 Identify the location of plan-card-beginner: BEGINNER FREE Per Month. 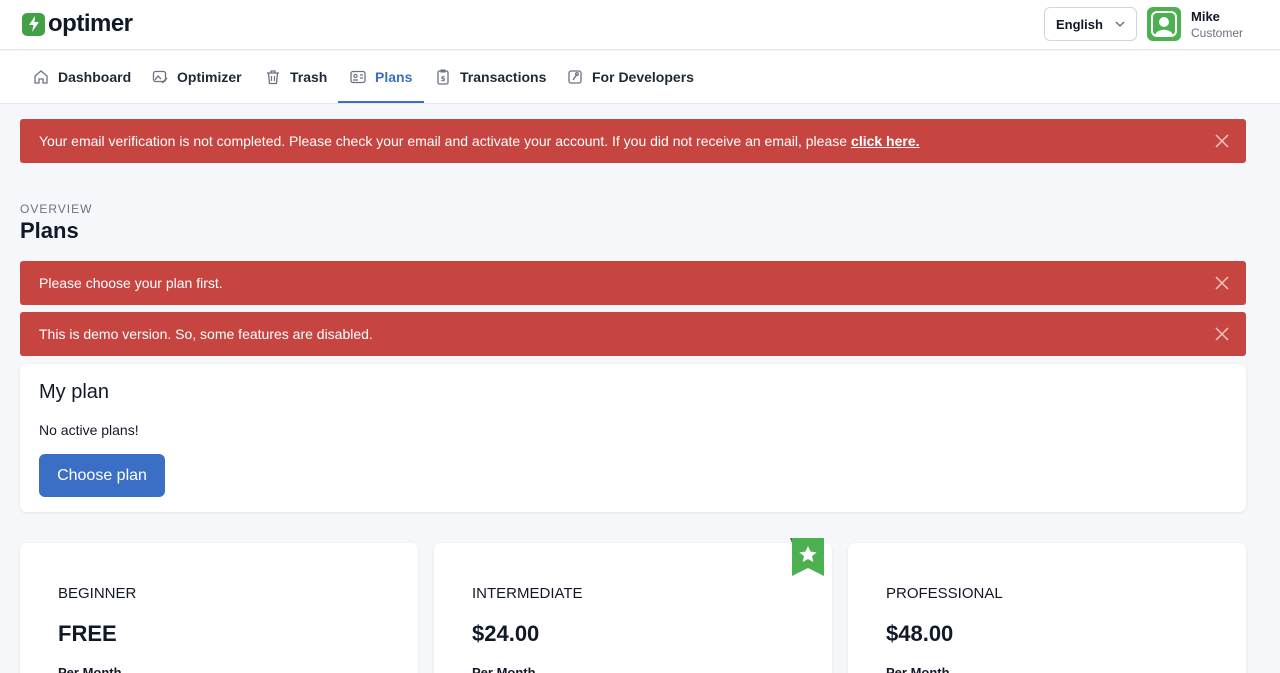
(219, 608).